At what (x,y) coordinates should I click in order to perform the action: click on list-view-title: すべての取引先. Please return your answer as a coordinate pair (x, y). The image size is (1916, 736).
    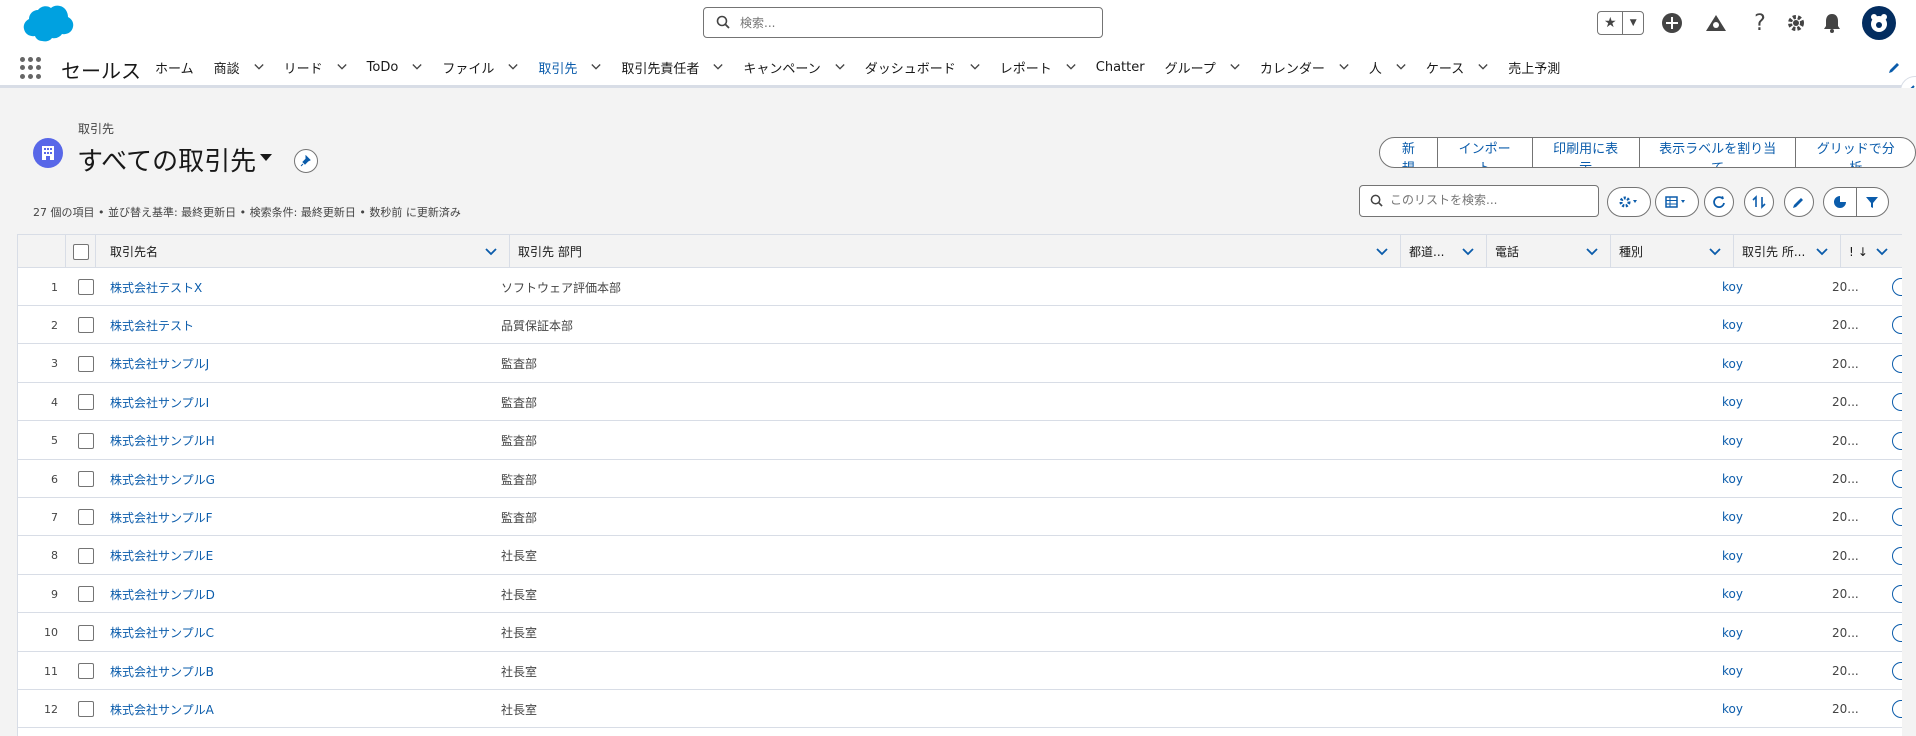
    Looking at the image, I should click on (166, 159).